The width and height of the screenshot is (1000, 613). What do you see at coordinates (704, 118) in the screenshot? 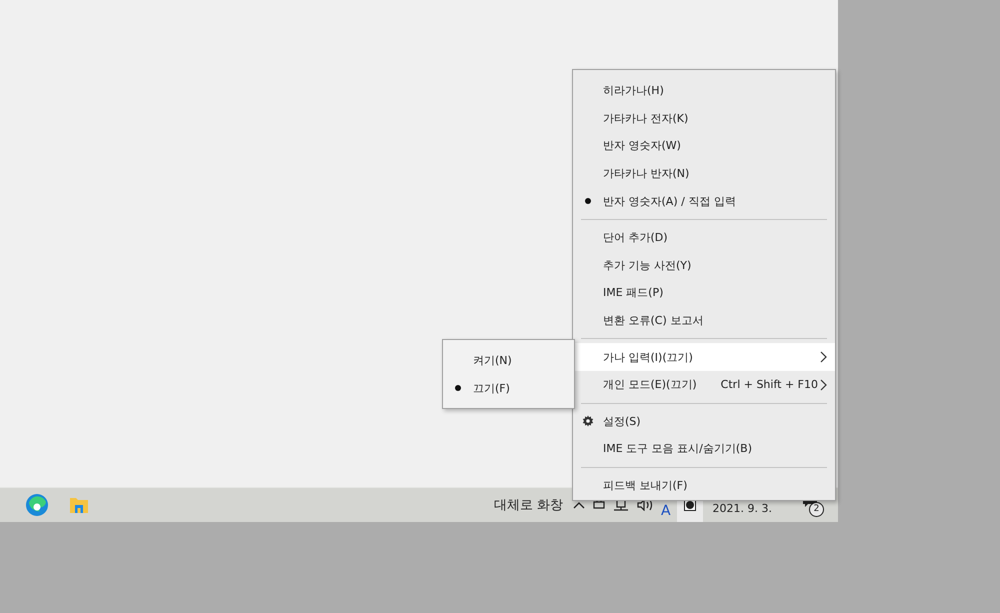
I see `menu-item: 가타카나 전자(K)` at bounding box center [704, 118].